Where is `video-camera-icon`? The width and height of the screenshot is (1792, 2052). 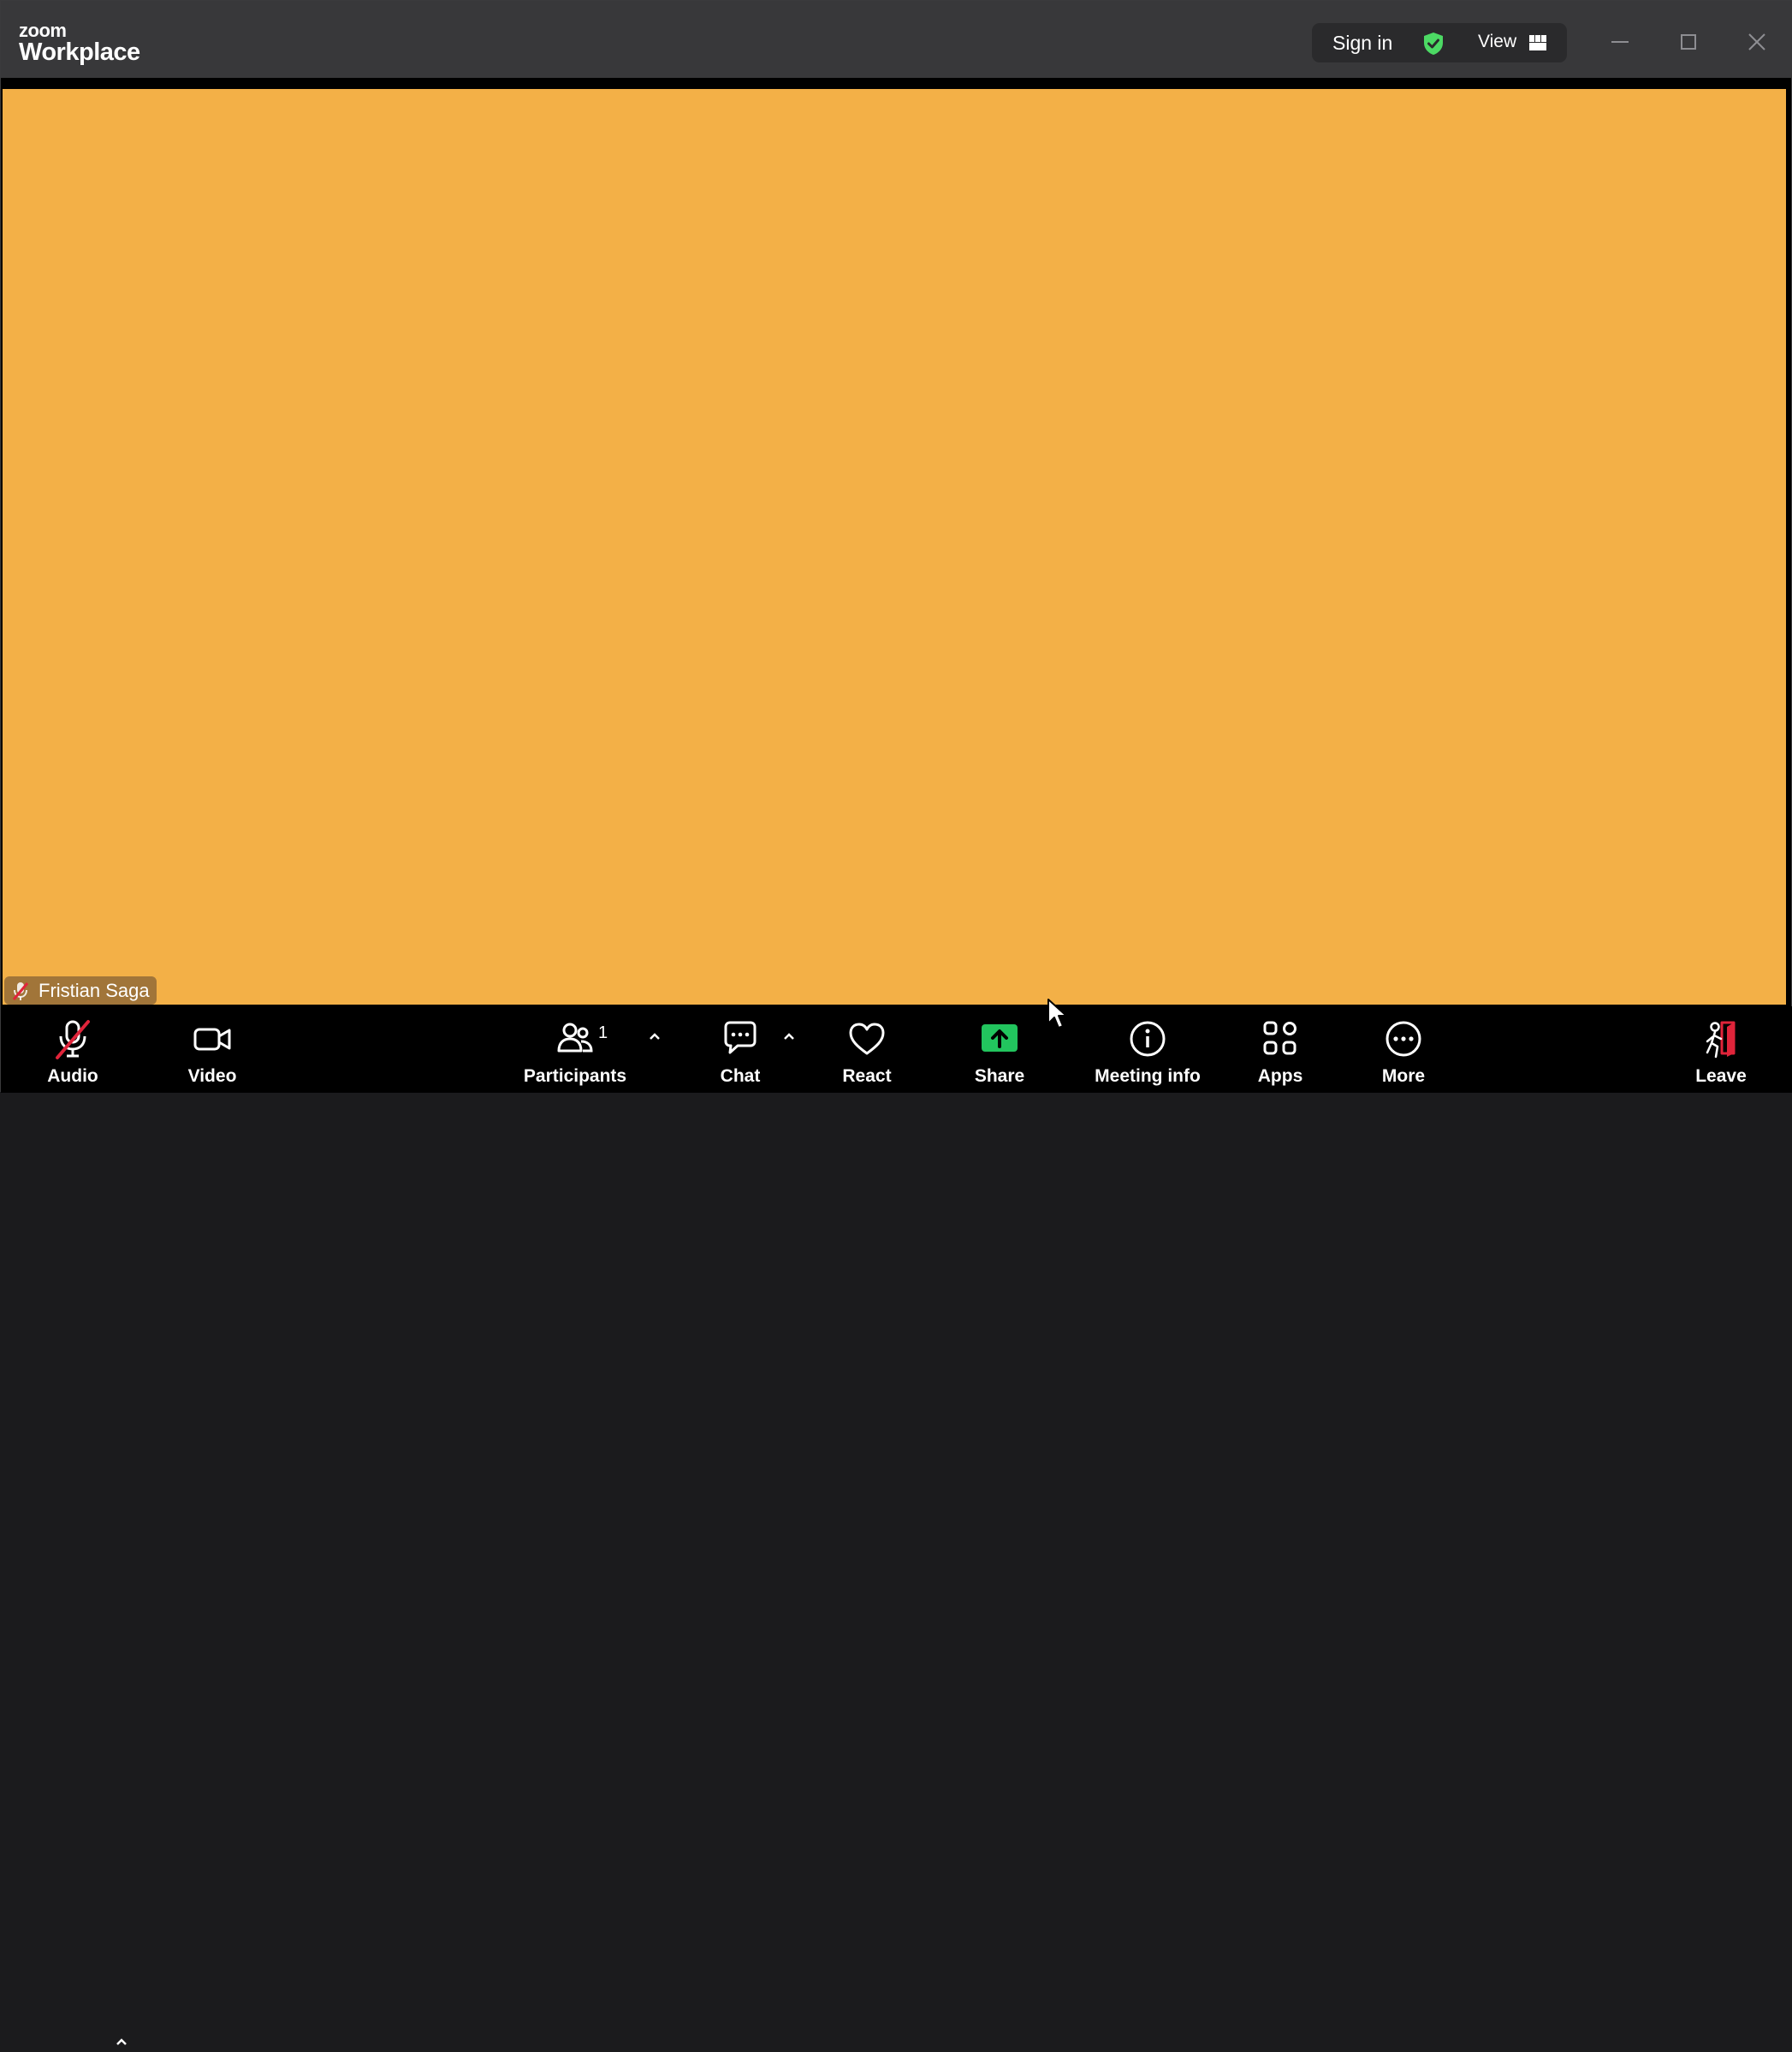 video-camera-icon is located at coordinates (212, 1039).